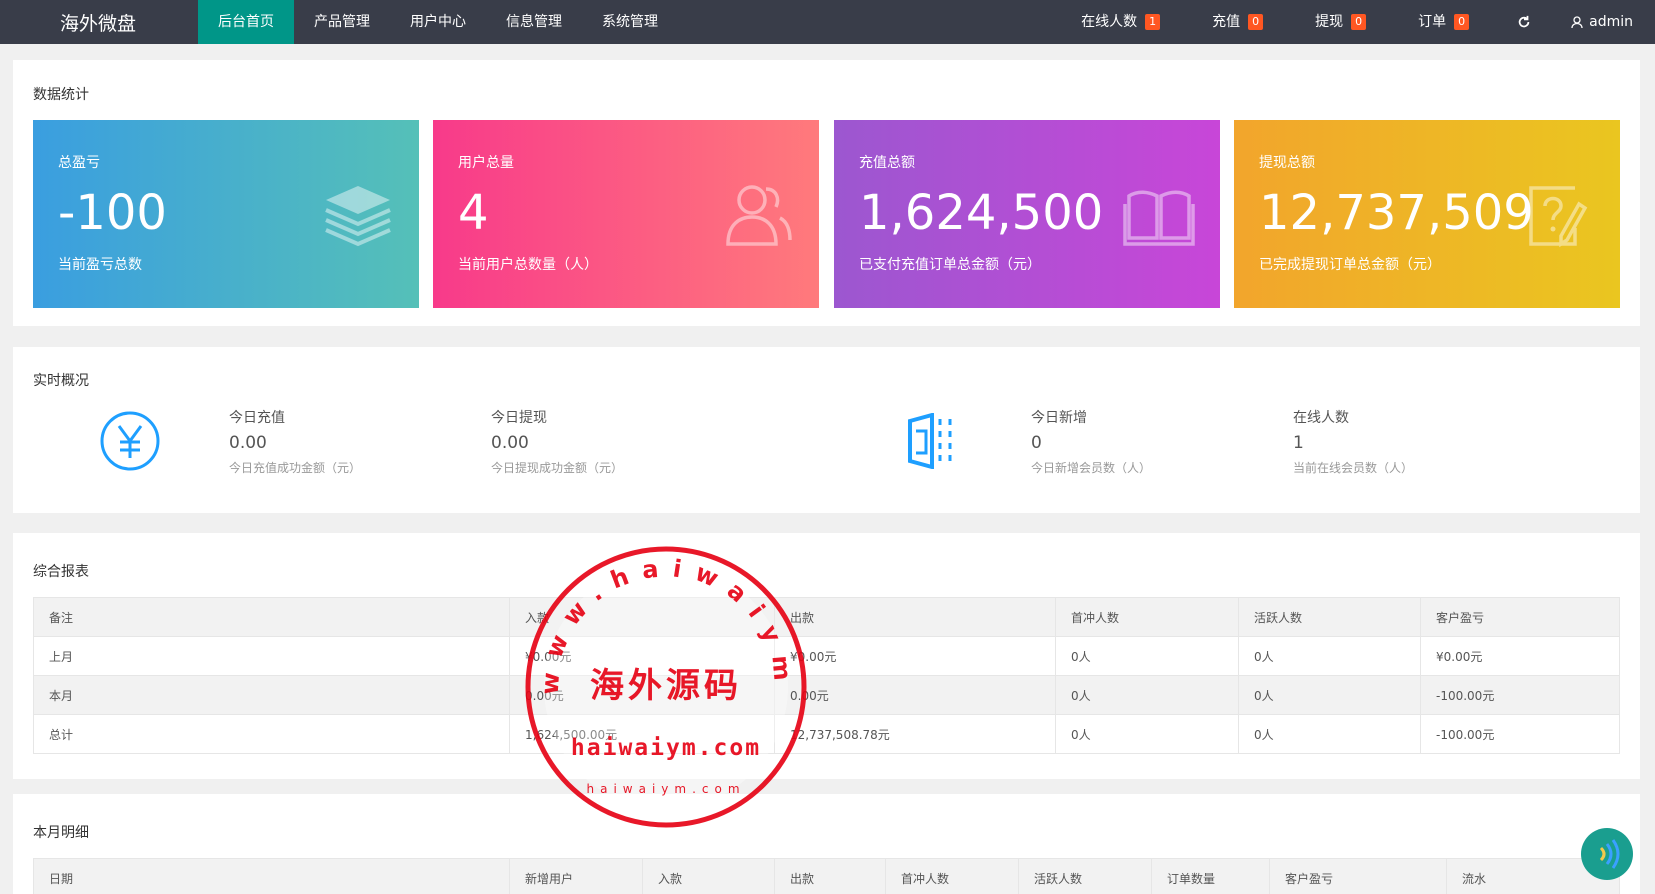  I want to click on rt-desc: 今日充值成功金额（元）, so click(295, 468).